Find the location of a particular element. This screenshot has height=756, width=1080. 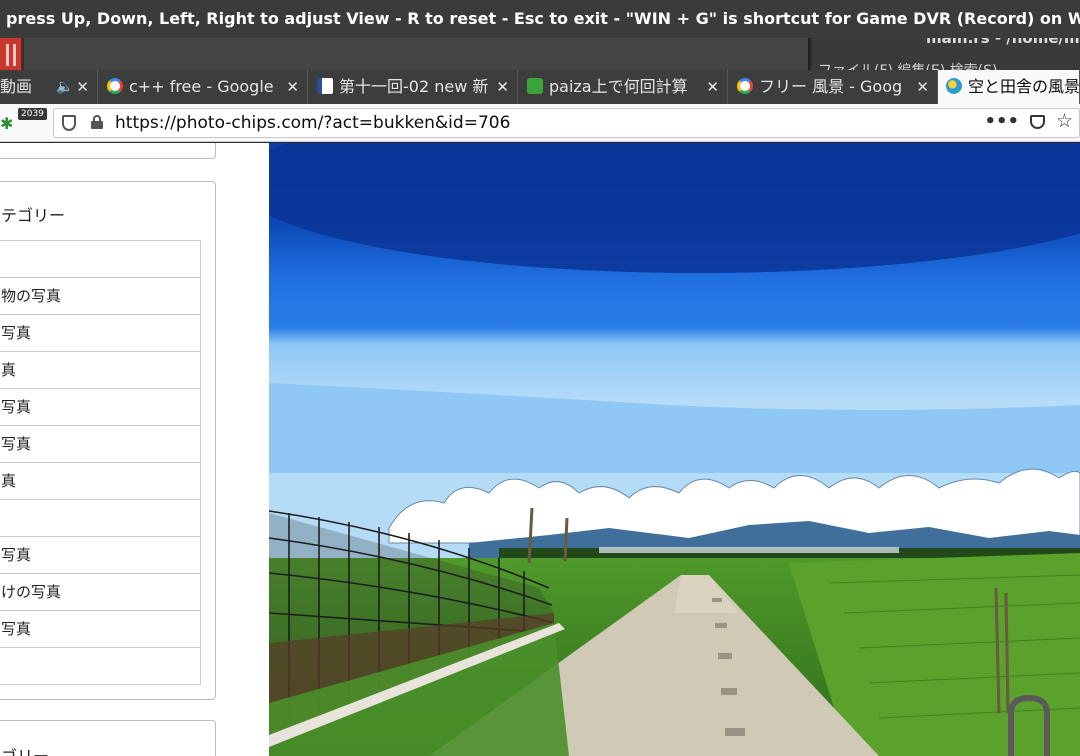

paiza-icon is located at coordinates (535, 86).